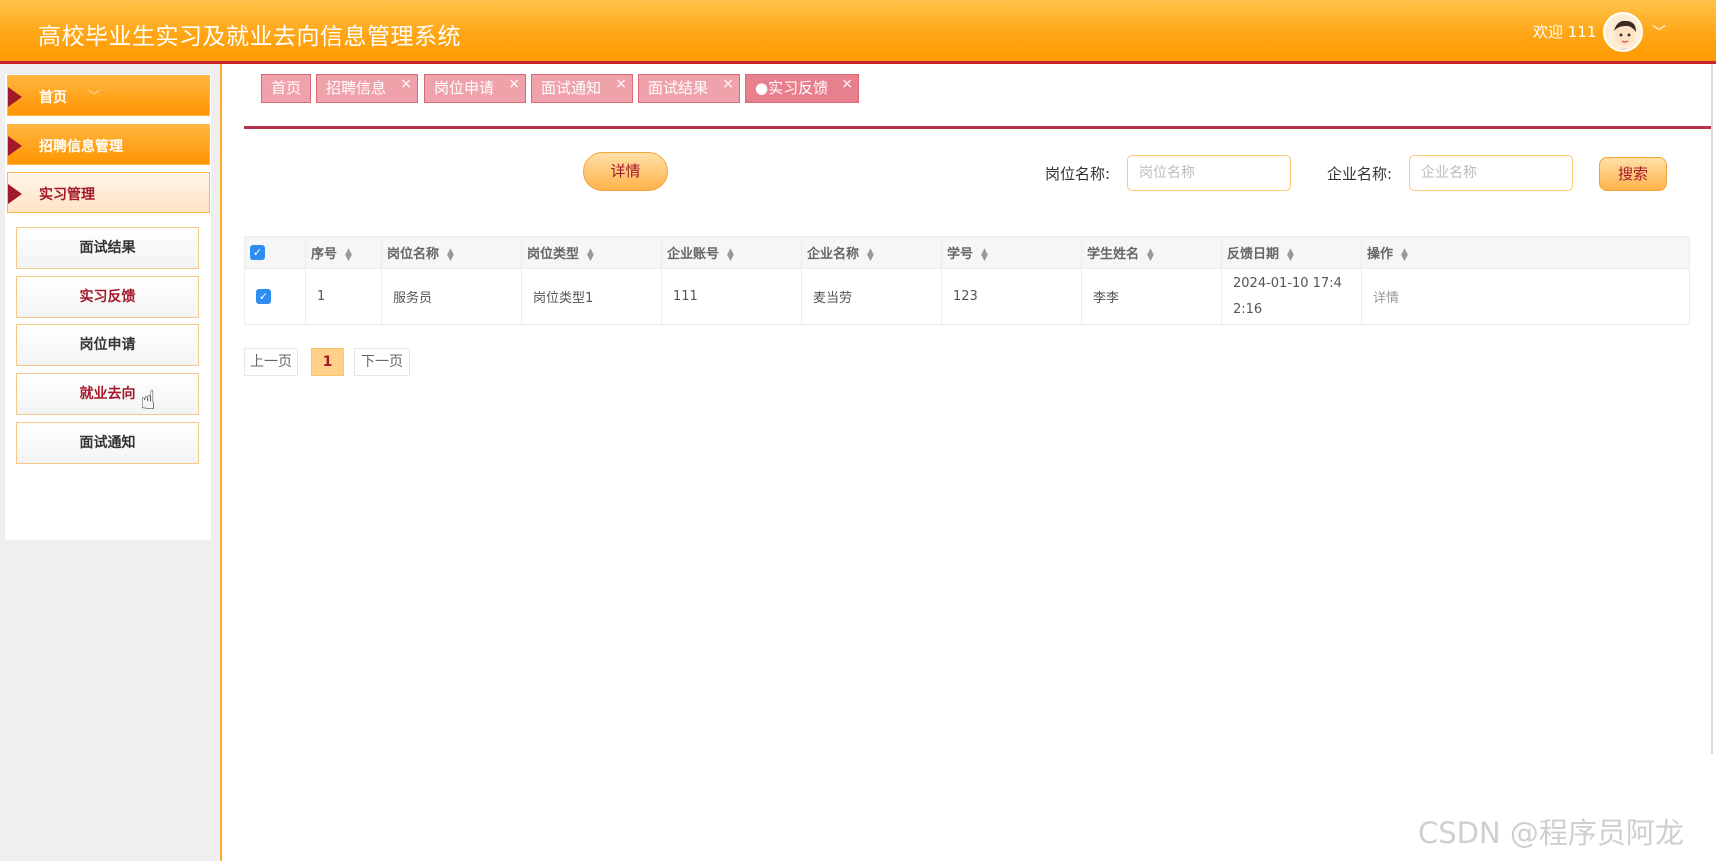 Image resolution: width=1716 pixels, height=861 pixels. I want to click on hand-cursor-icon: ☝, so click(148, 401).